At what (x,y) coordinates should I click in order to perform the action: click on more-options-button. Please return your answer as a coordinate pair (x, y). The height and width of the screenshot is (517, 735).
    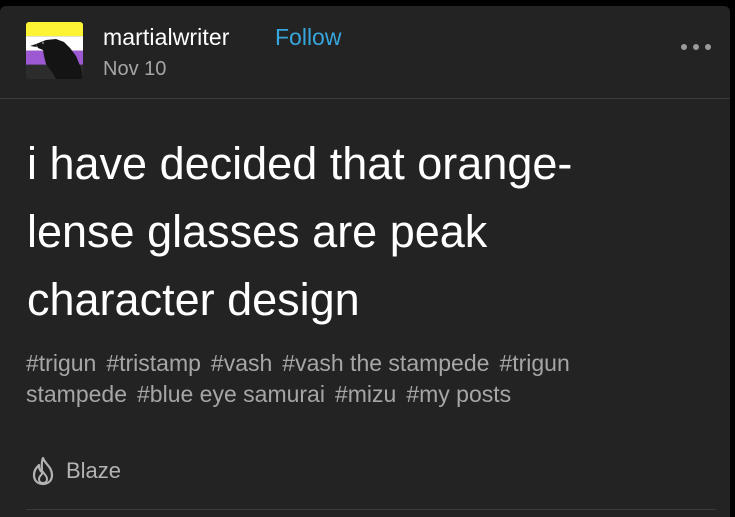
    Looking at the image, I should click on (696, 47).